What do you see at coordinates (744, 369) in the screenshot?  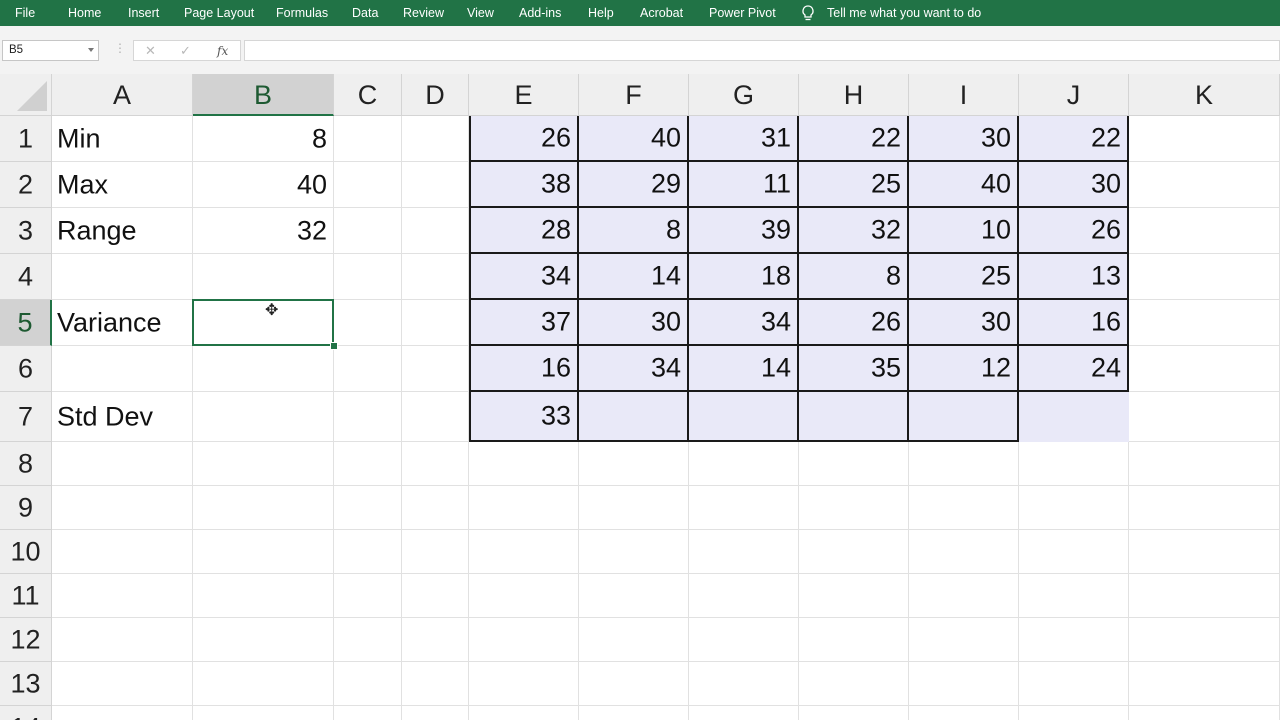 I see `cell-g6: 14` at bounding box center [744, 369].